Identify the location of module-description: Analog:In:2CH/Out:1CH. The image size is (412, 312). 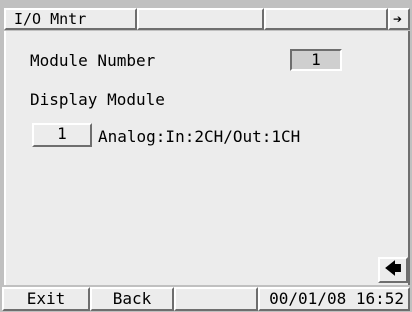
(199, 136).